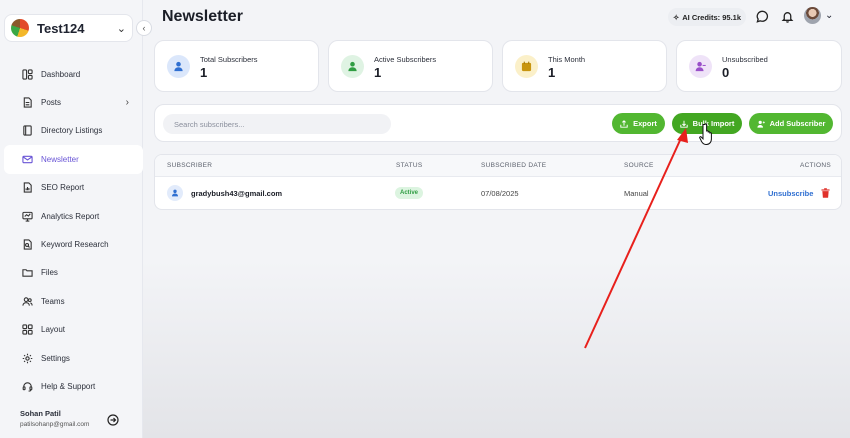  Describe the element at coordinates (73, 301) in the screenshot. I see `sidebar-item-teams: Teams` at that location.